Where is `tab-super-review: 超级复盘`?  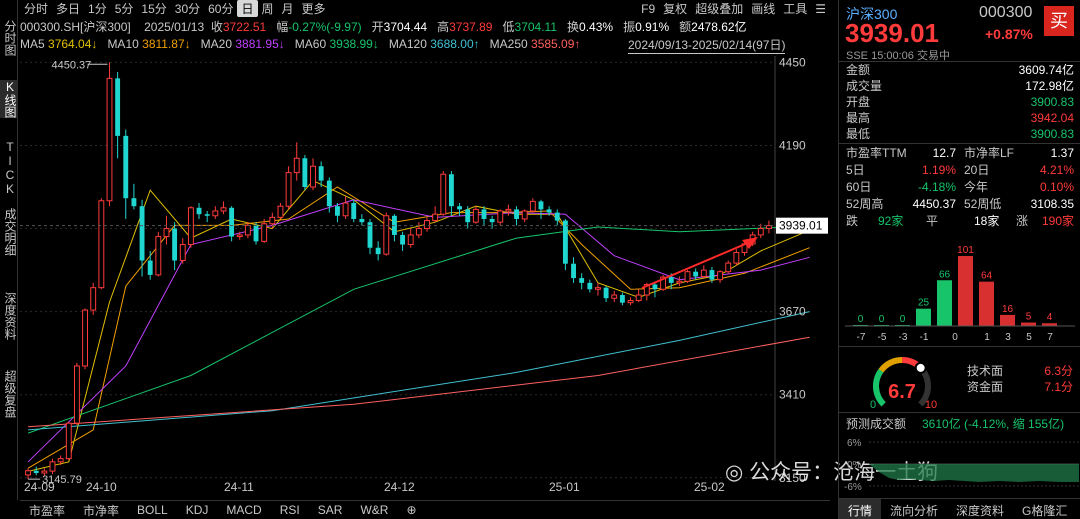
tab-super-review: 超级复盘 is located at coordinates (9, 394).